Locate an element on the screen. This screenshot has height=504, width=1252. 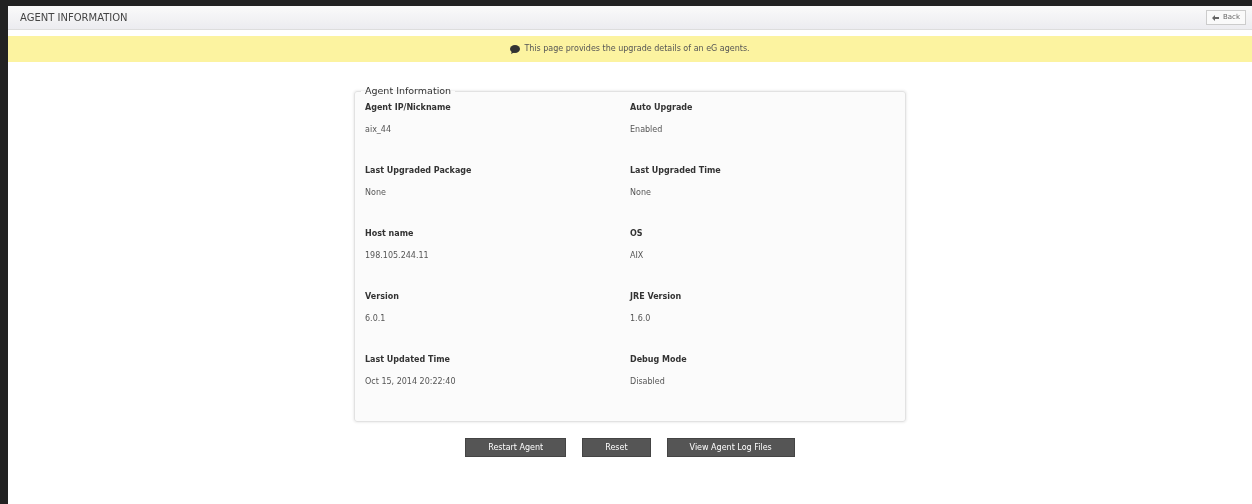
panel-legend: Agent Information is located at coordinates (408, 91).